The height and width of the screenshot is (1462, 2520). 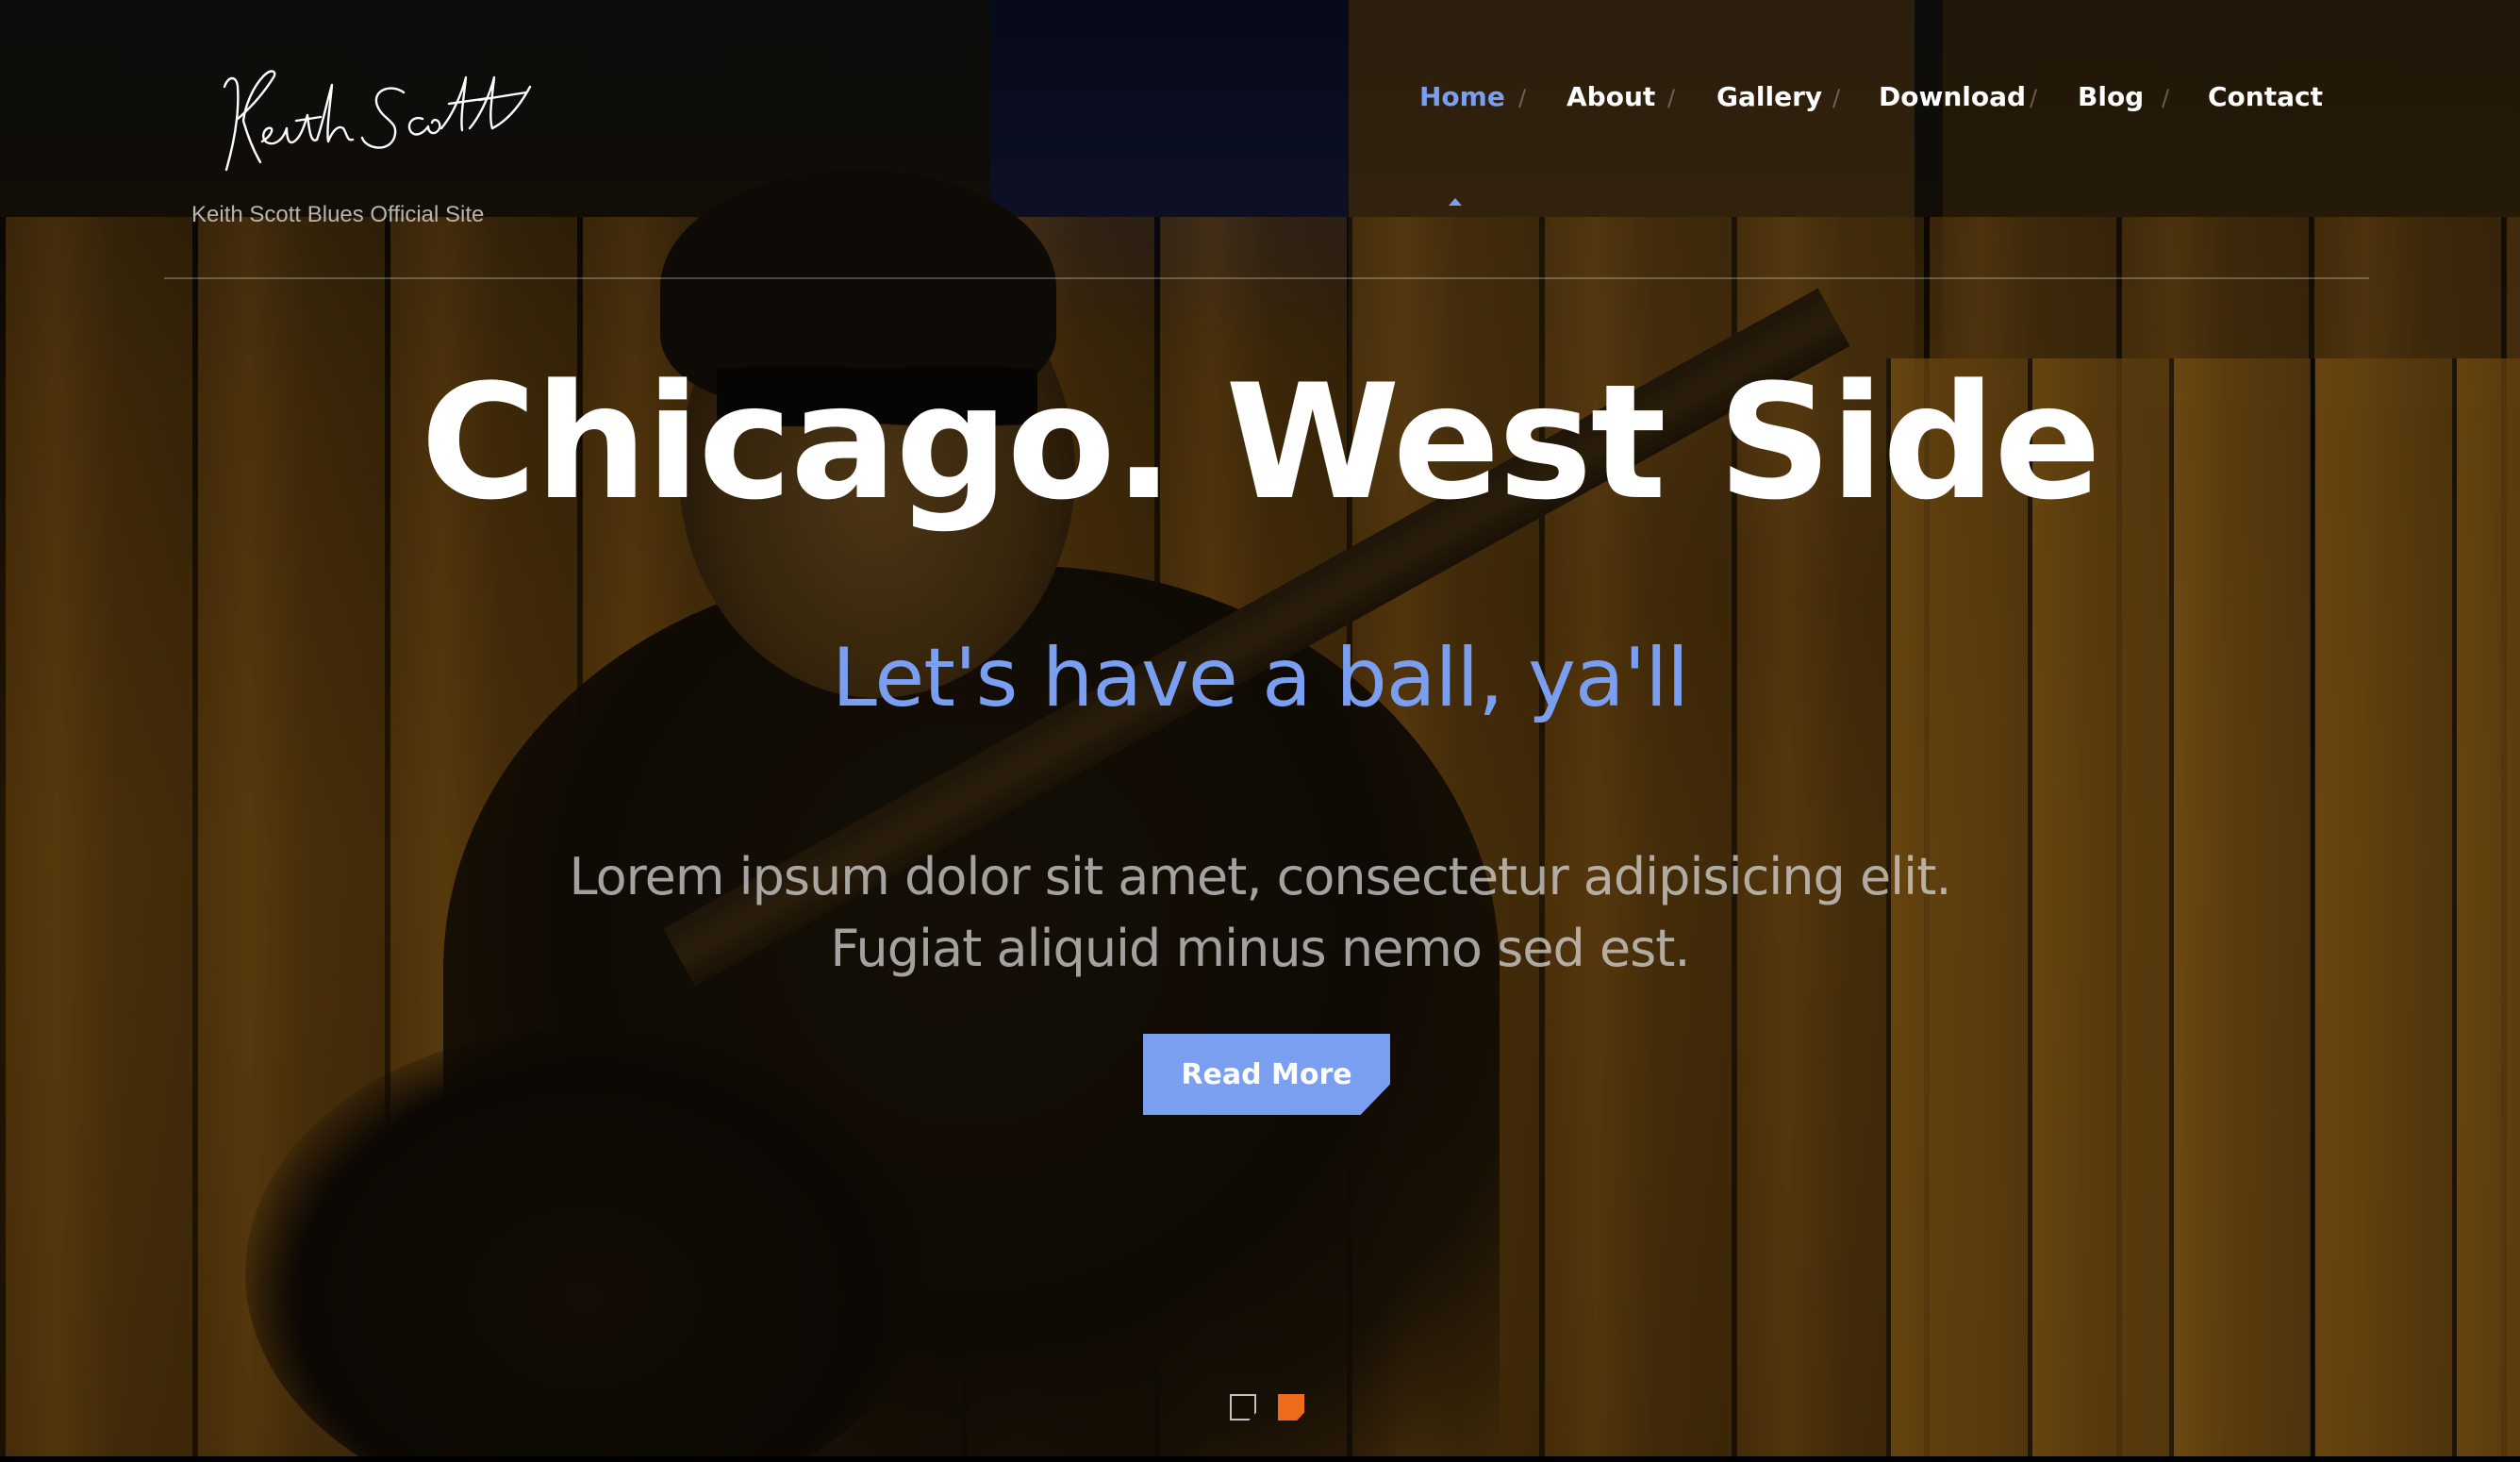 I want to click on bottom-edge, so click(x=1260, y=1459).